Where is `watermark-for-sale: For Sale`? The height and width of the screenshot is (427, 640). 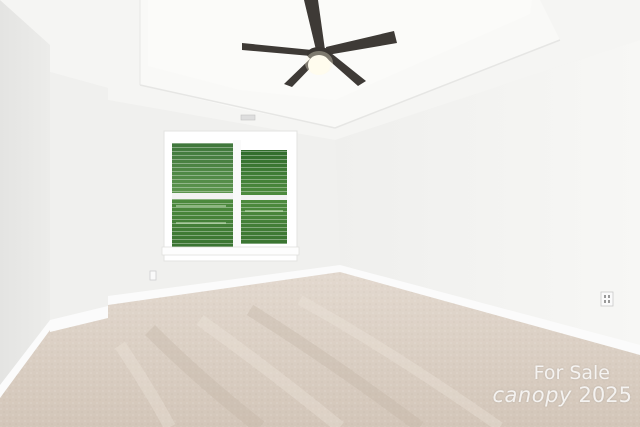 watermark-for-sale: For Sale is located at coordinates (571, 373).